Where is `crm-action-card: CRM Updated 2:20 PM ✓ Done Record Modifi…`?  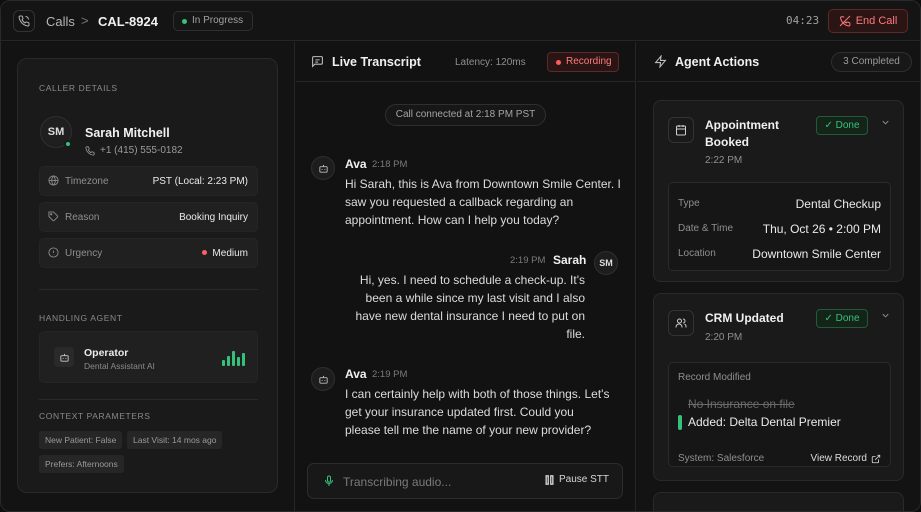 crm-action-card: CRM Updated 2:20 PM ✓ Done Record Modifi… is located at coordinates (778, 387).